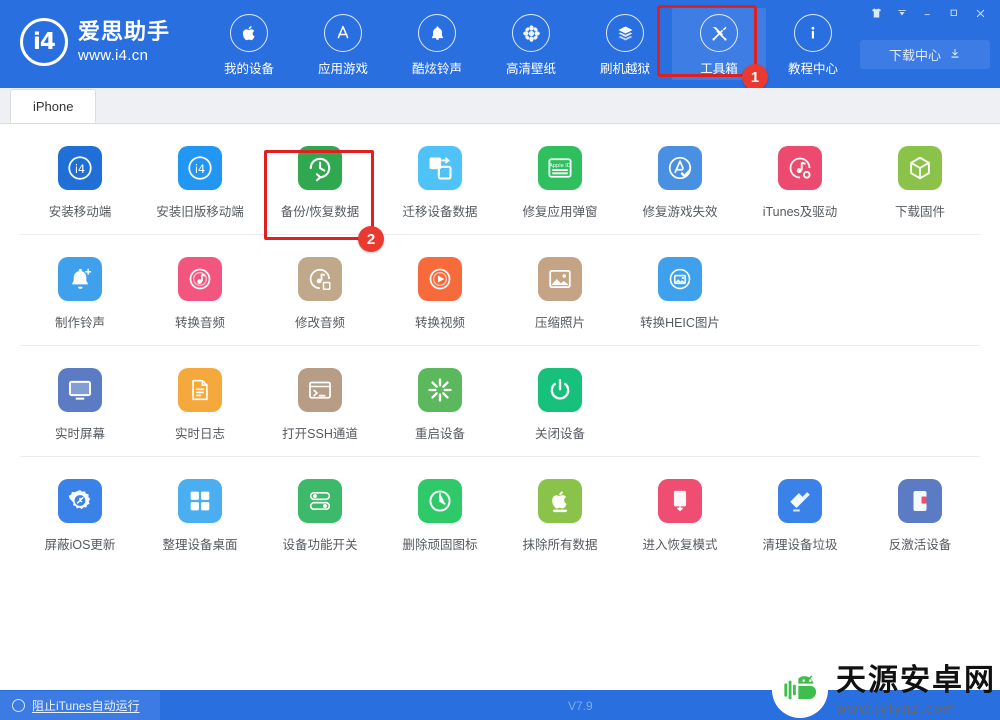 The width and height of the screenshot is (1000, 720). Describe the element at coordinates (680, 183) in the screenshot. I see `tool-fix-game-failure: 修复游戏失效` at that location.